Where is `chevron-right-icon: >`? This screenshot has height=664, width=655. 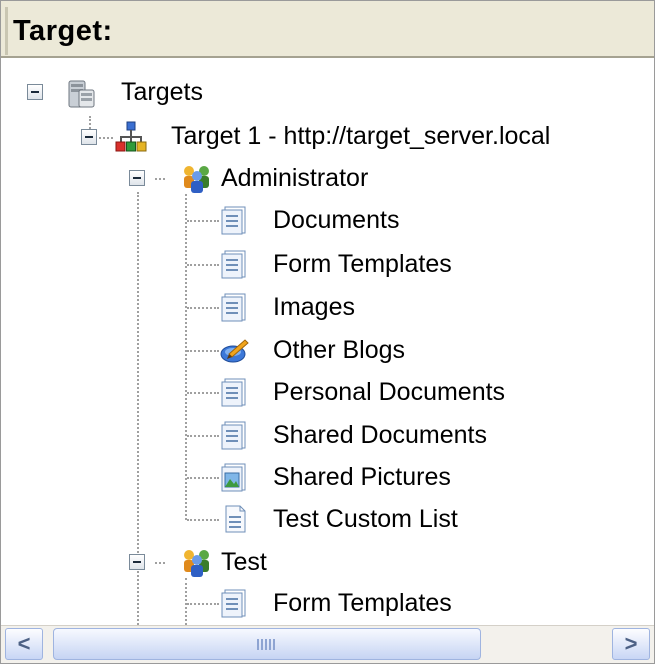
chevron-right-icon: > is located at coordinates (631, 643).